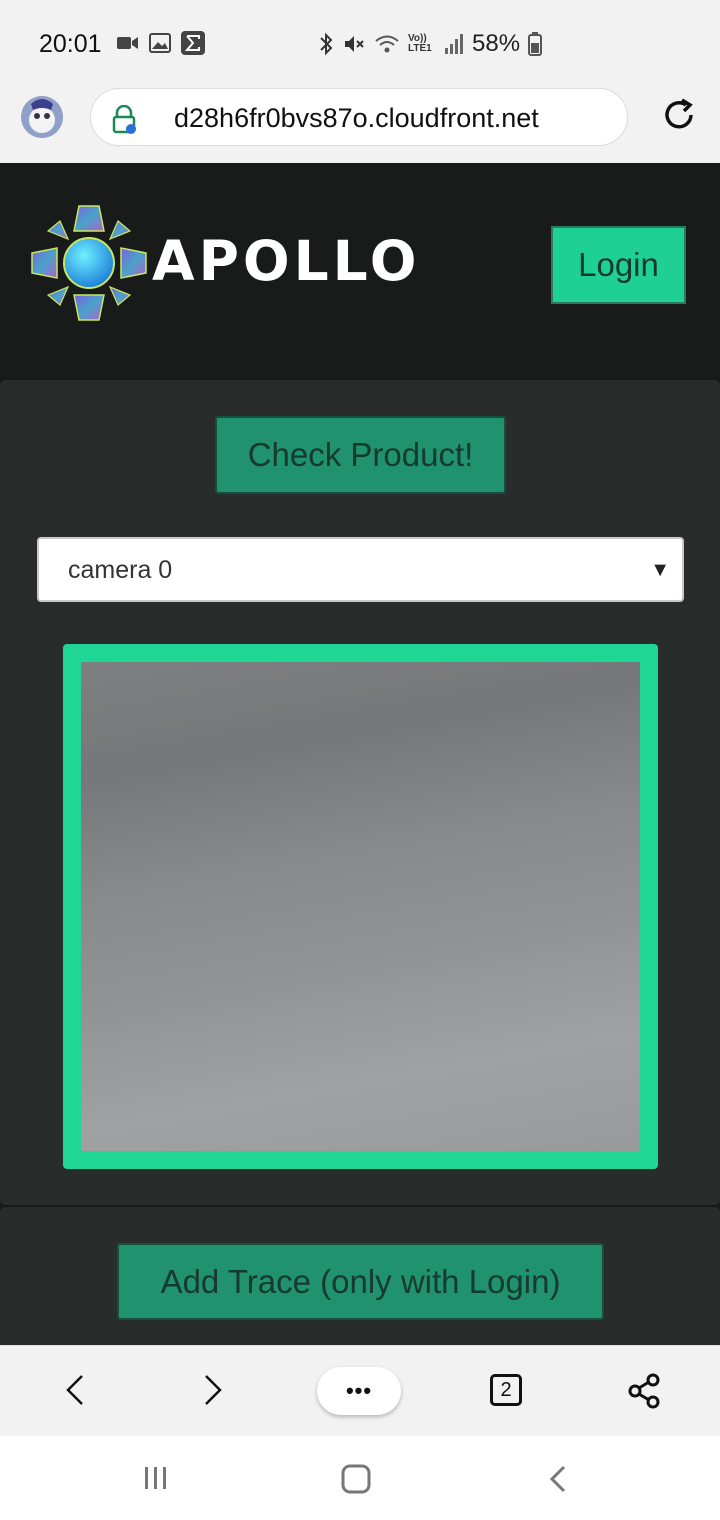 This screenshot has height=1520, width=720. I want to click on network-label: Vo)) LTE1, so click(420, 43).